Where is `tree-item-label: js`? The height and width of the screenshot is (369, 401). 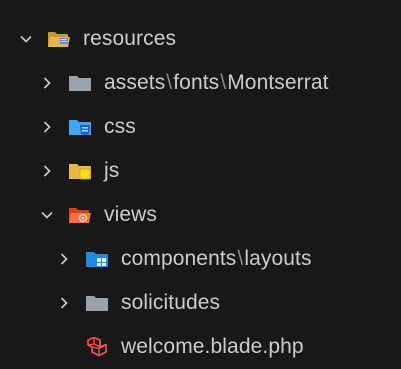 tree-item-label: js is located at coordinates (112, 170).